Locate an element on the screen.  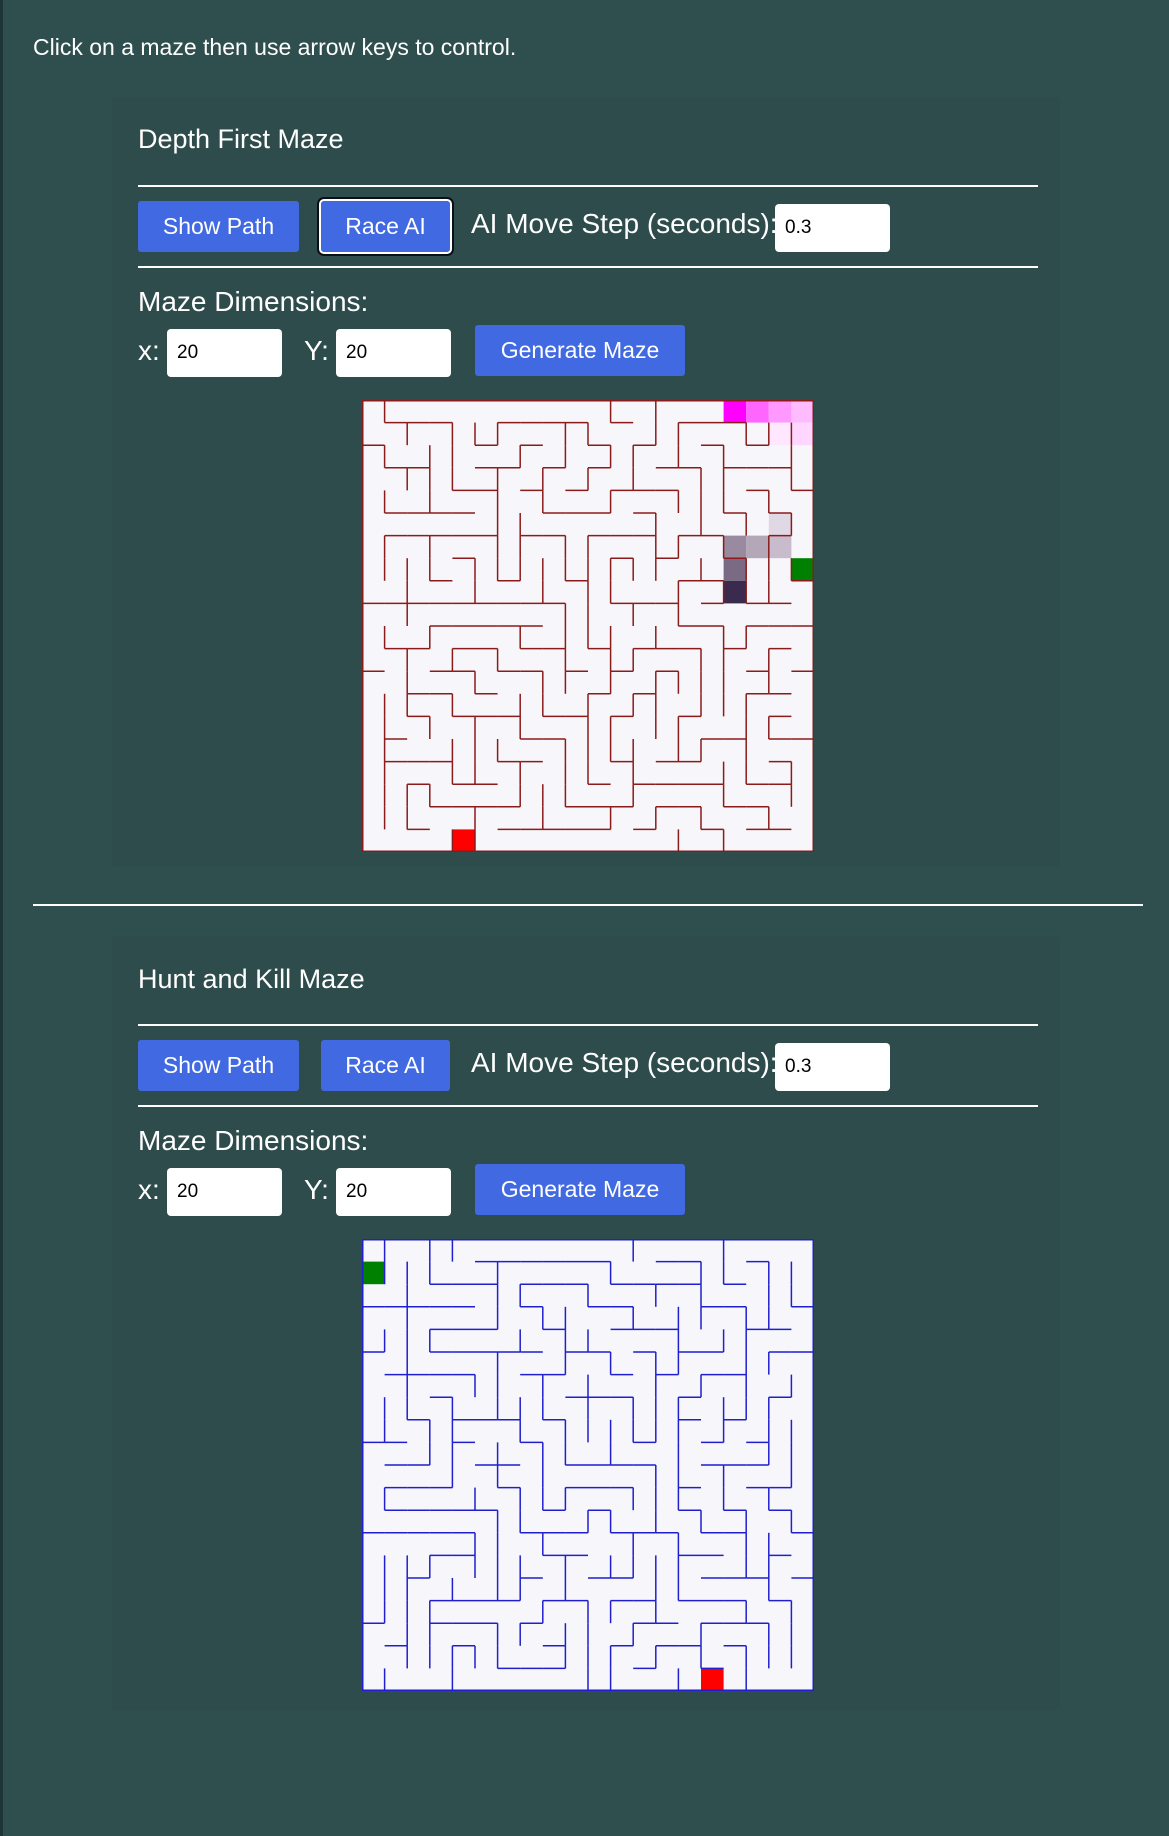
maze-title: Hunt and Kill Maze is located at coordinates (251, 979).